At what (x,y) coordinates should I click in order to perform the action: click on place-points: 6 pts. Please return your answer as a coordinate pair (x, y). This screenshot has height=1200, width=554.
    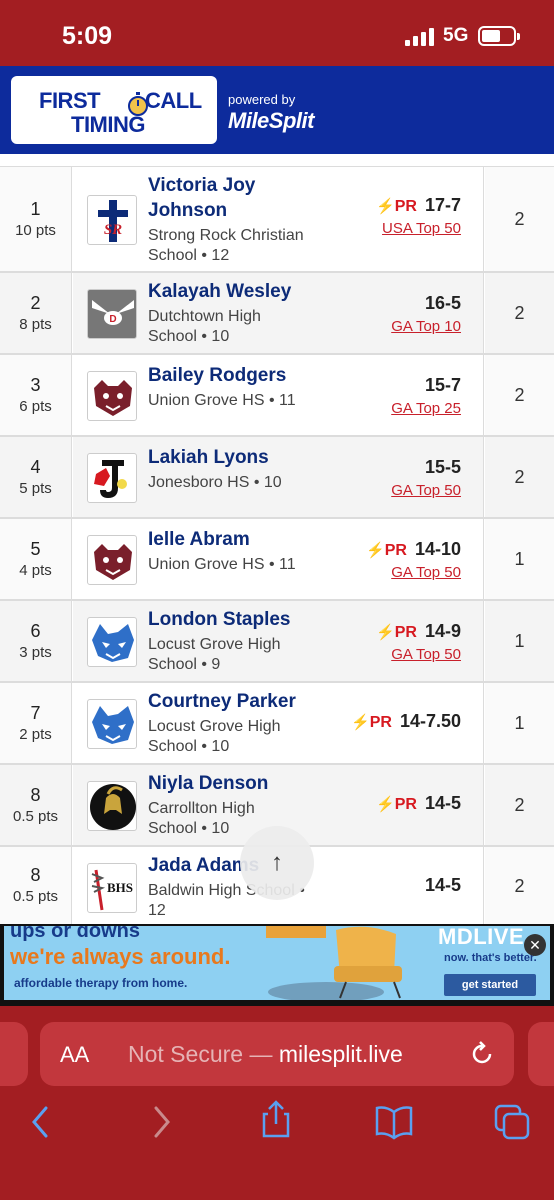
    Looking at the image, I should click on (35, 406).